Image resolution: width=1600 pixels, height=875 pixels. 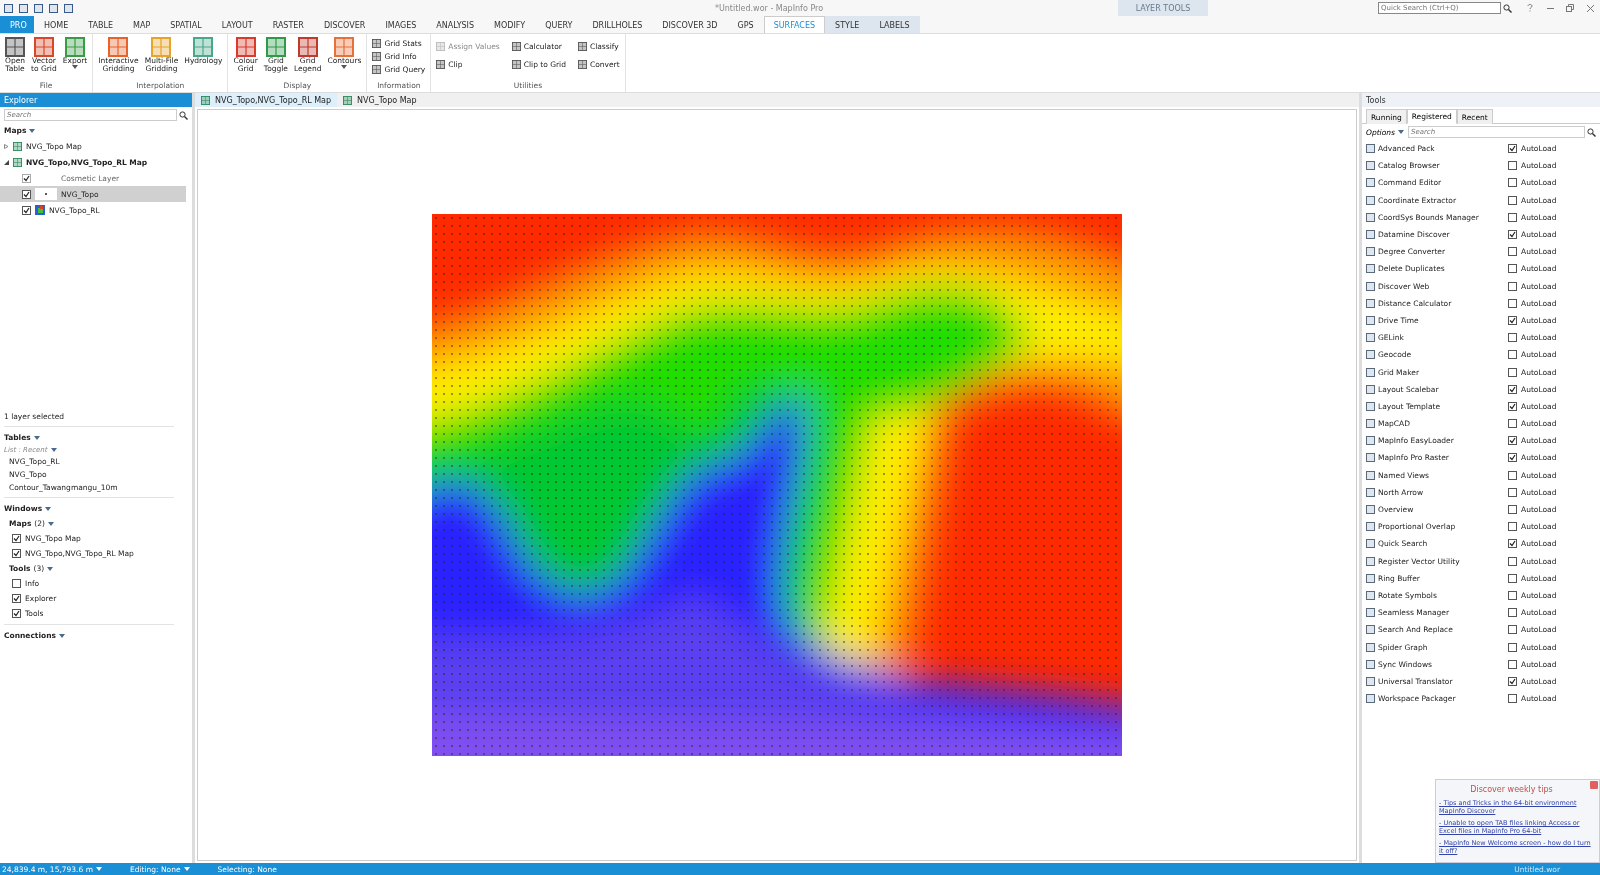 What do you see at coordinates (847, 24) in the screenshot?
I see `ribbon-tab: STYLE` at bounding box center [847, 24].